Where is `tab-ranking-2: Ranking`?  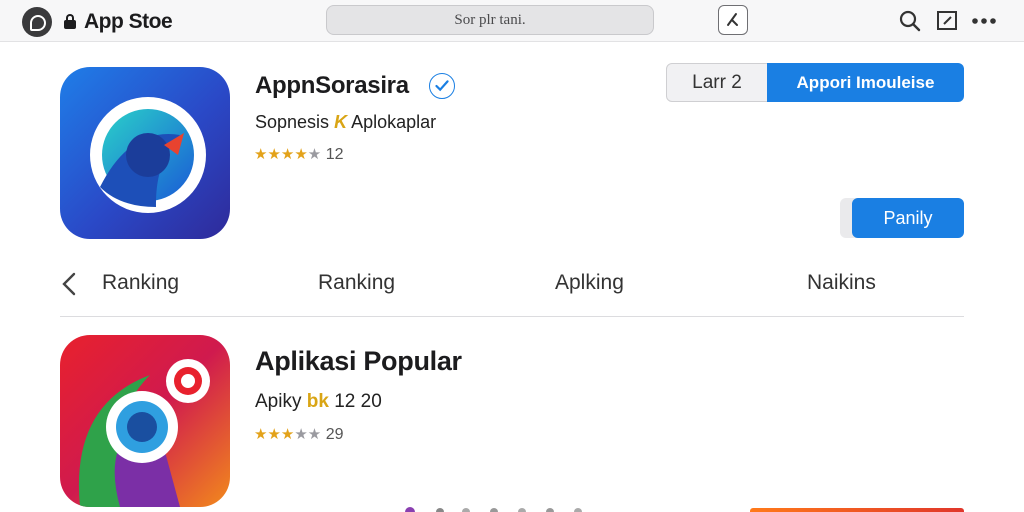
tab-ranking-2: Ranking is located at coordinates (356, 283).